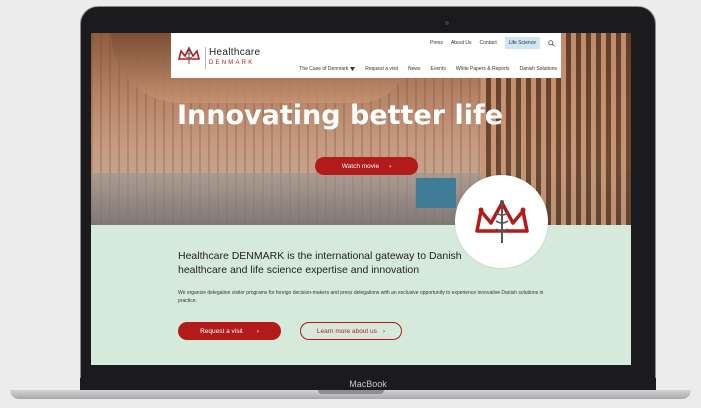 The width and height of the screenshot is (701, 408). Describe the element at coordinates (221, 331) in the screenshot. I see `request-visit-label: Request a visit` at that location.